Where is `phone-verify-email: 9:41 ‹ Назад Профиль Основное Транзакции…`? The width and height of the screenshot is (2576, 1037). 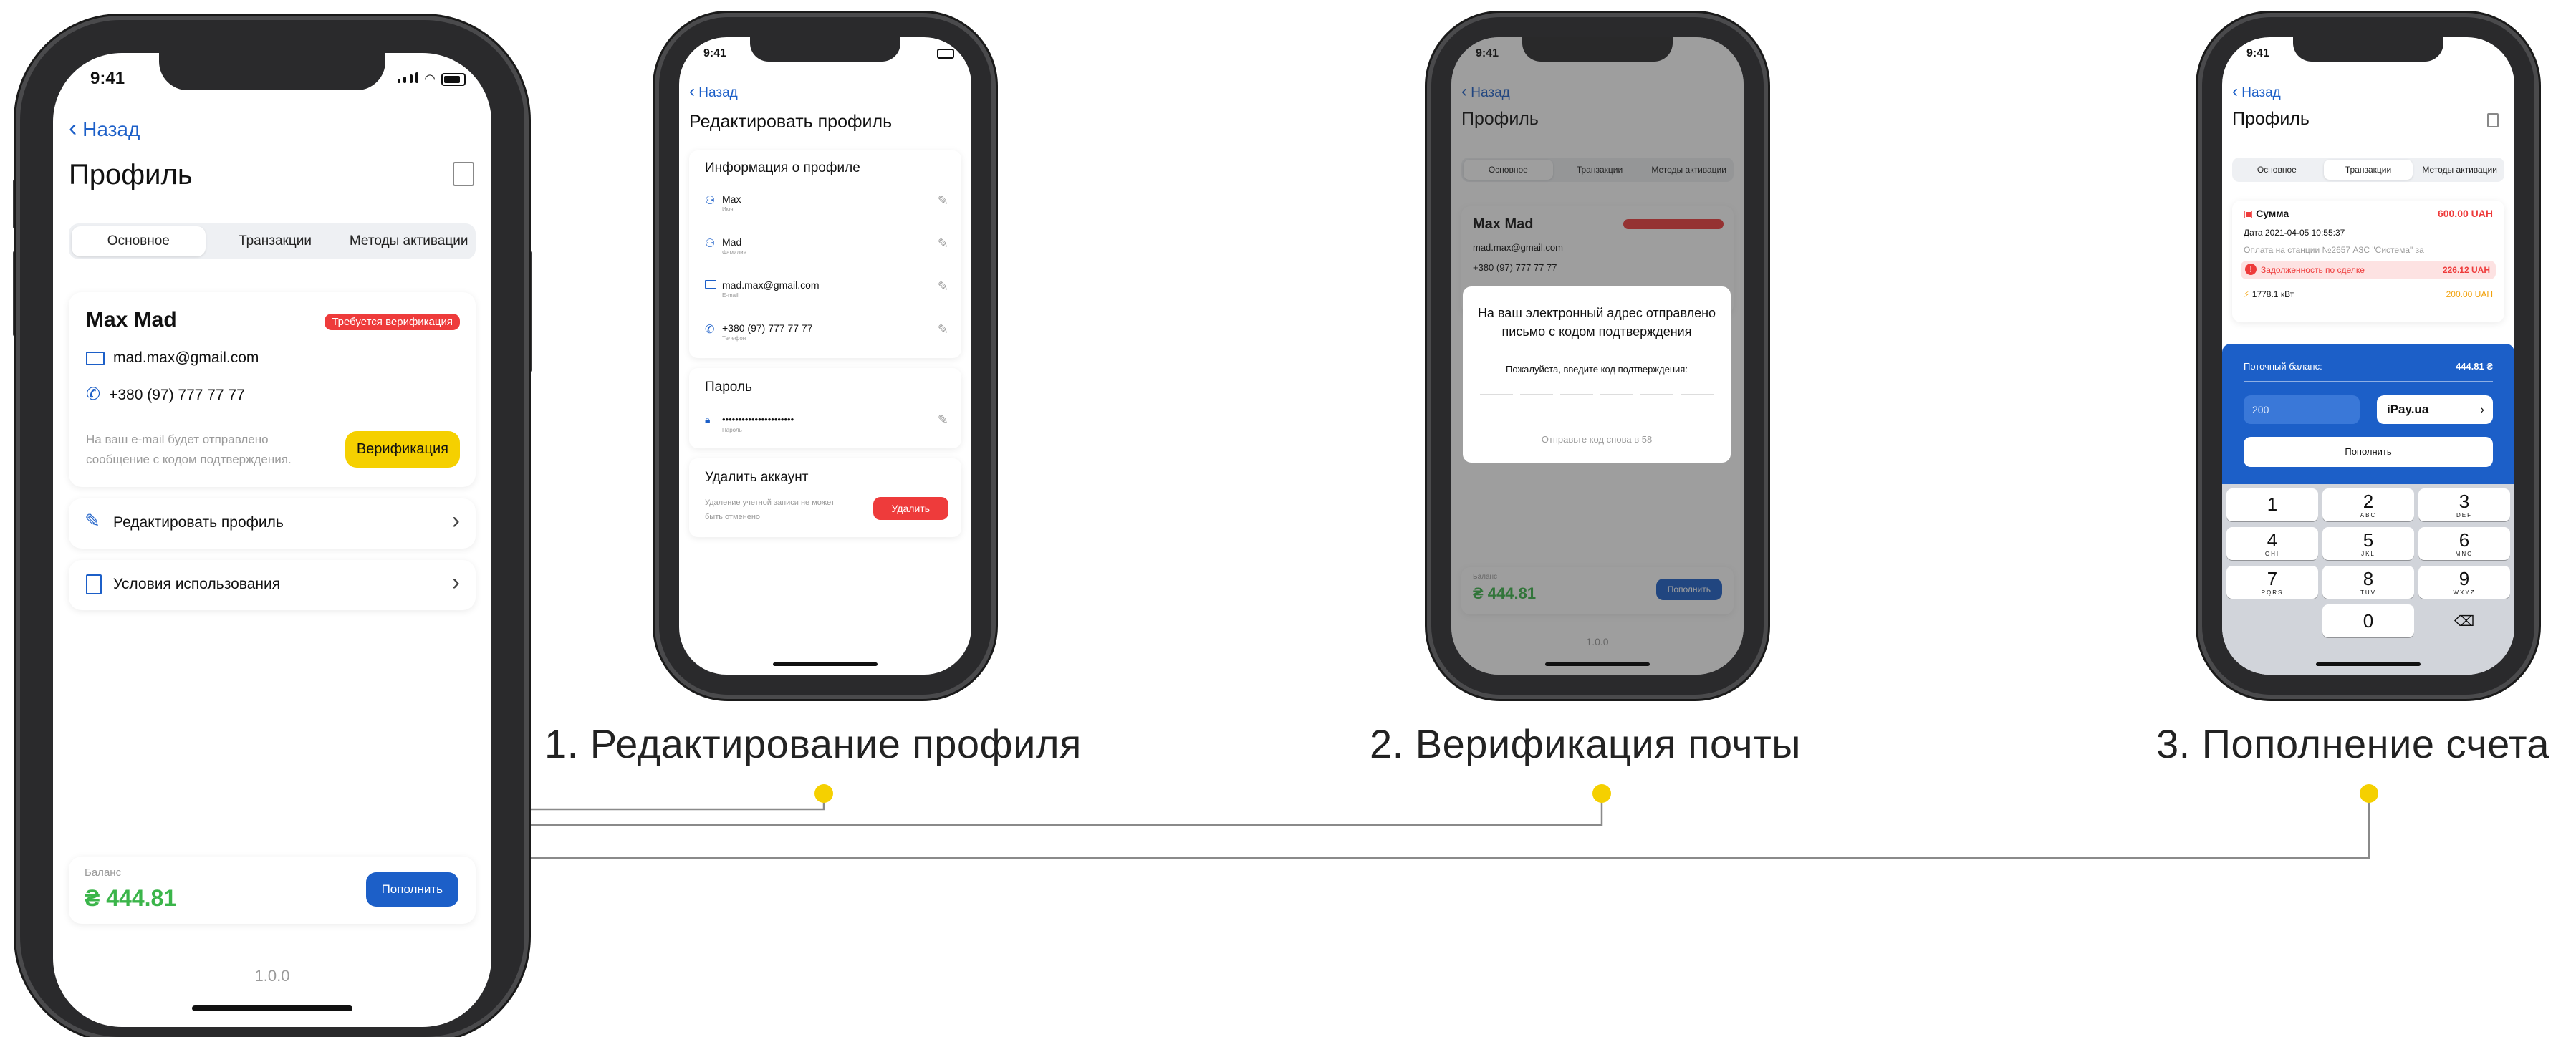
phone-verify-email: 9:41 ‹ Назад Профиль Основное Транзакции… is located at coordinates (1597, 356).